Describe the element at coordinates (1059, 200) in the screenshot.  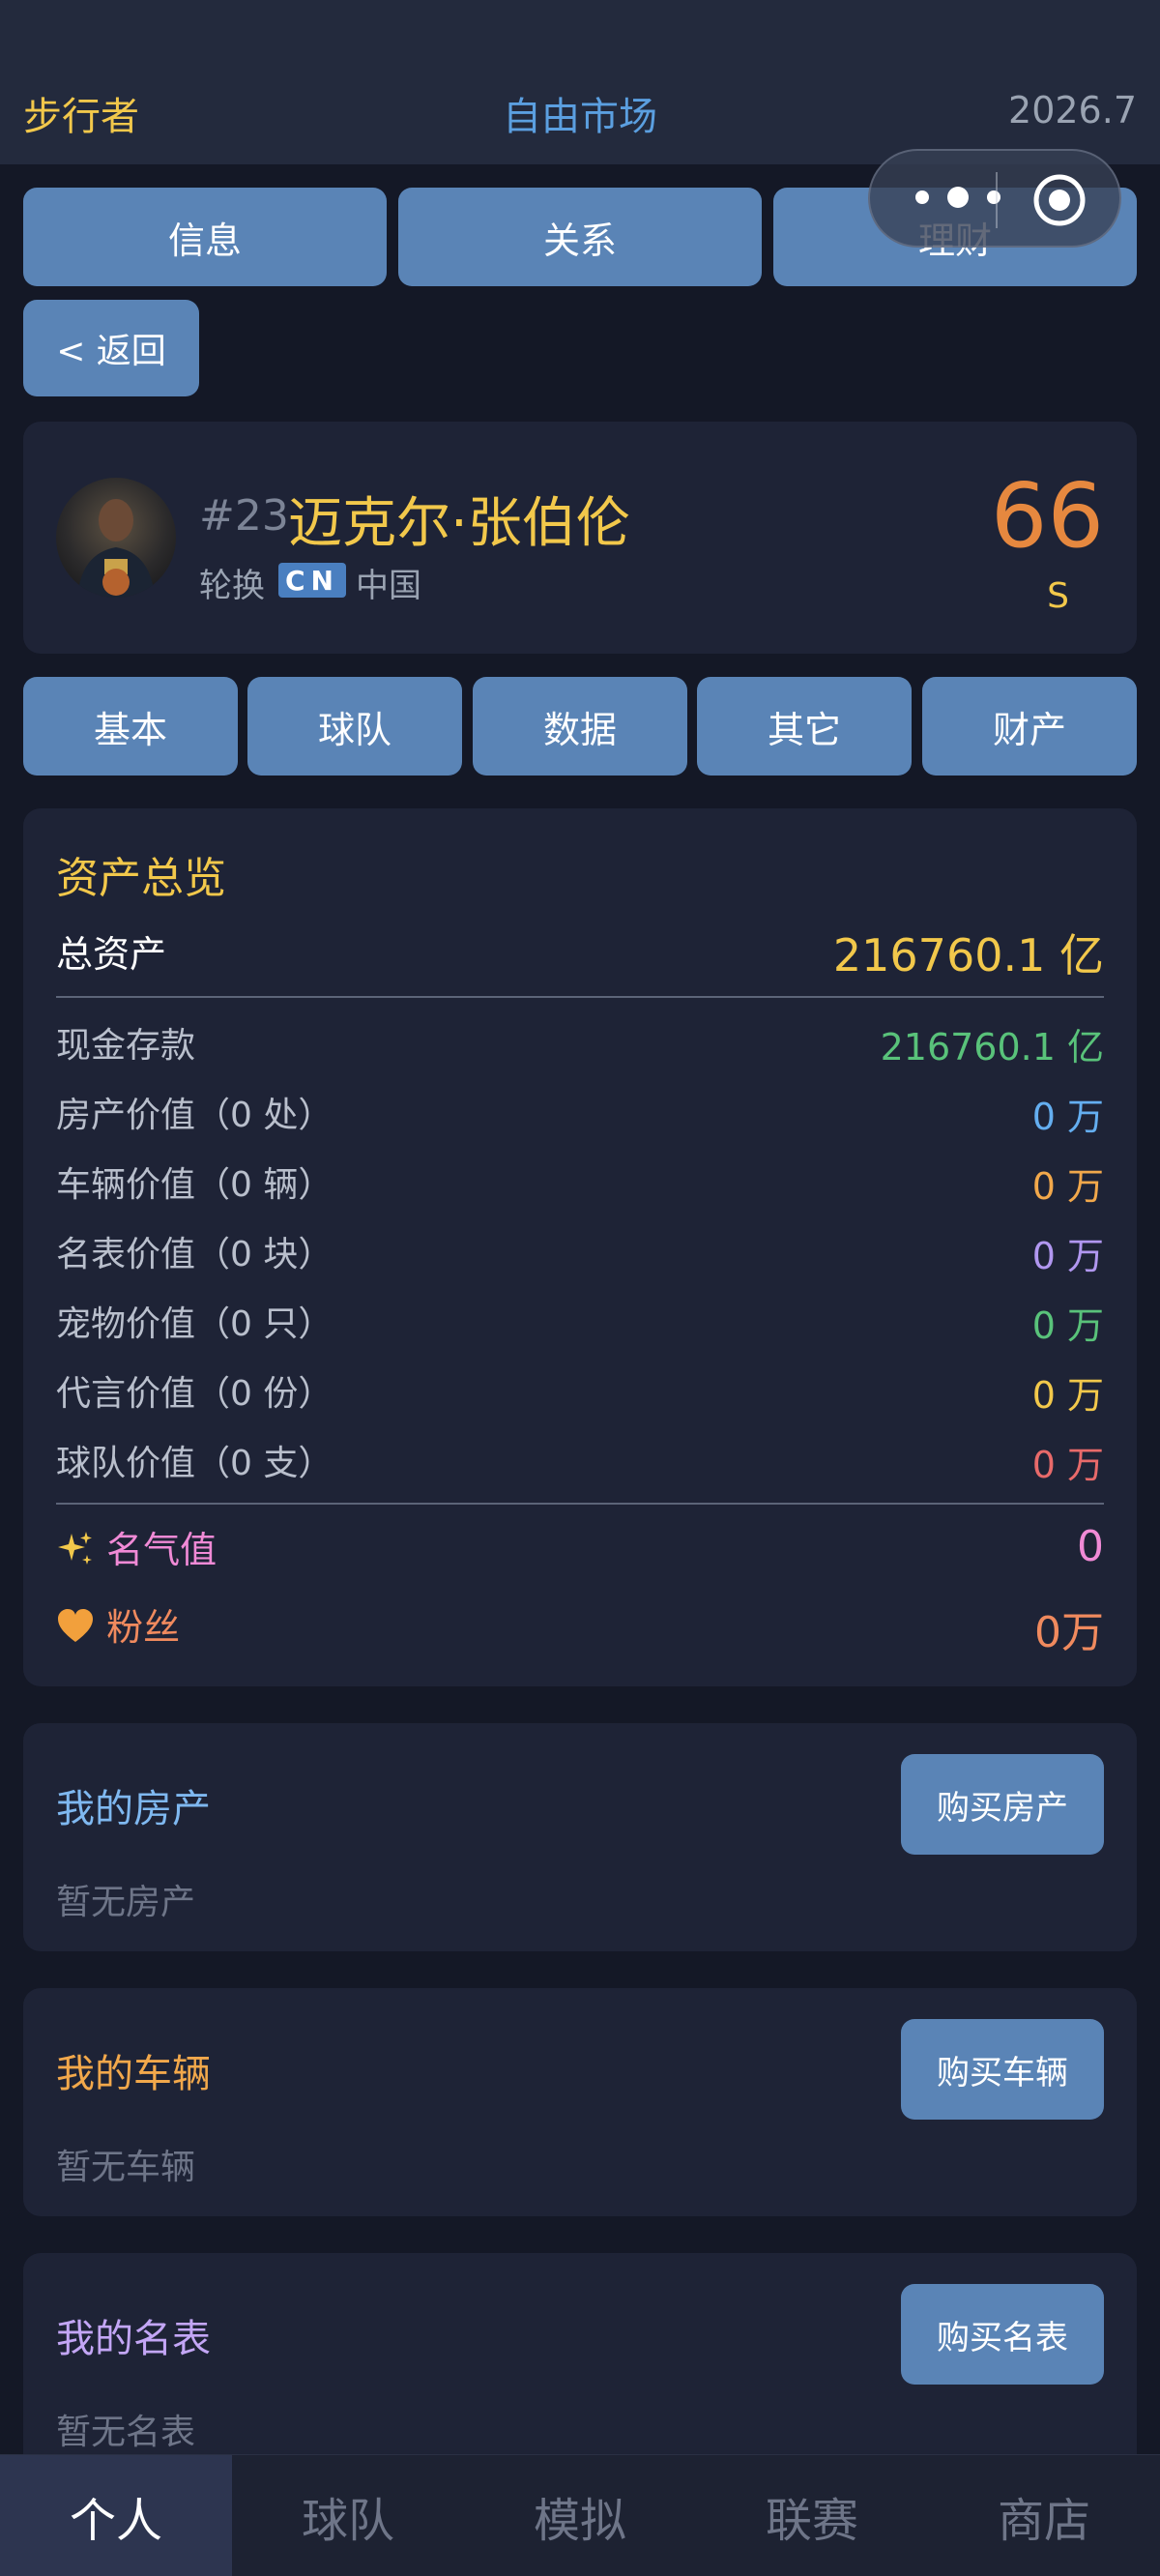
I see `close-target-icon` at that location.